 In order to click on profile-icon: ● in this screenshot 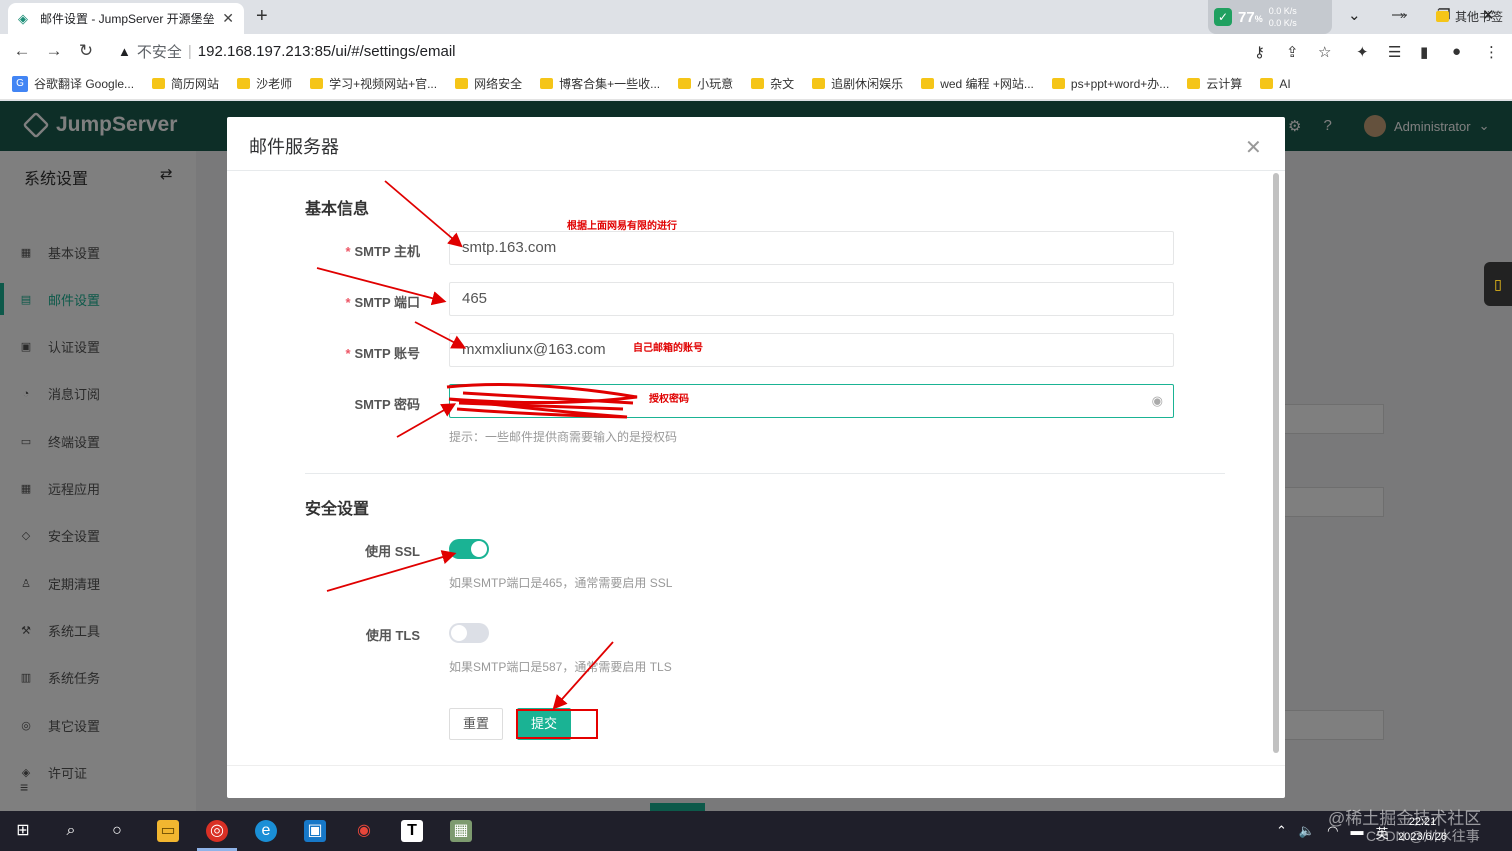, I will do `click(1456, 51)`.